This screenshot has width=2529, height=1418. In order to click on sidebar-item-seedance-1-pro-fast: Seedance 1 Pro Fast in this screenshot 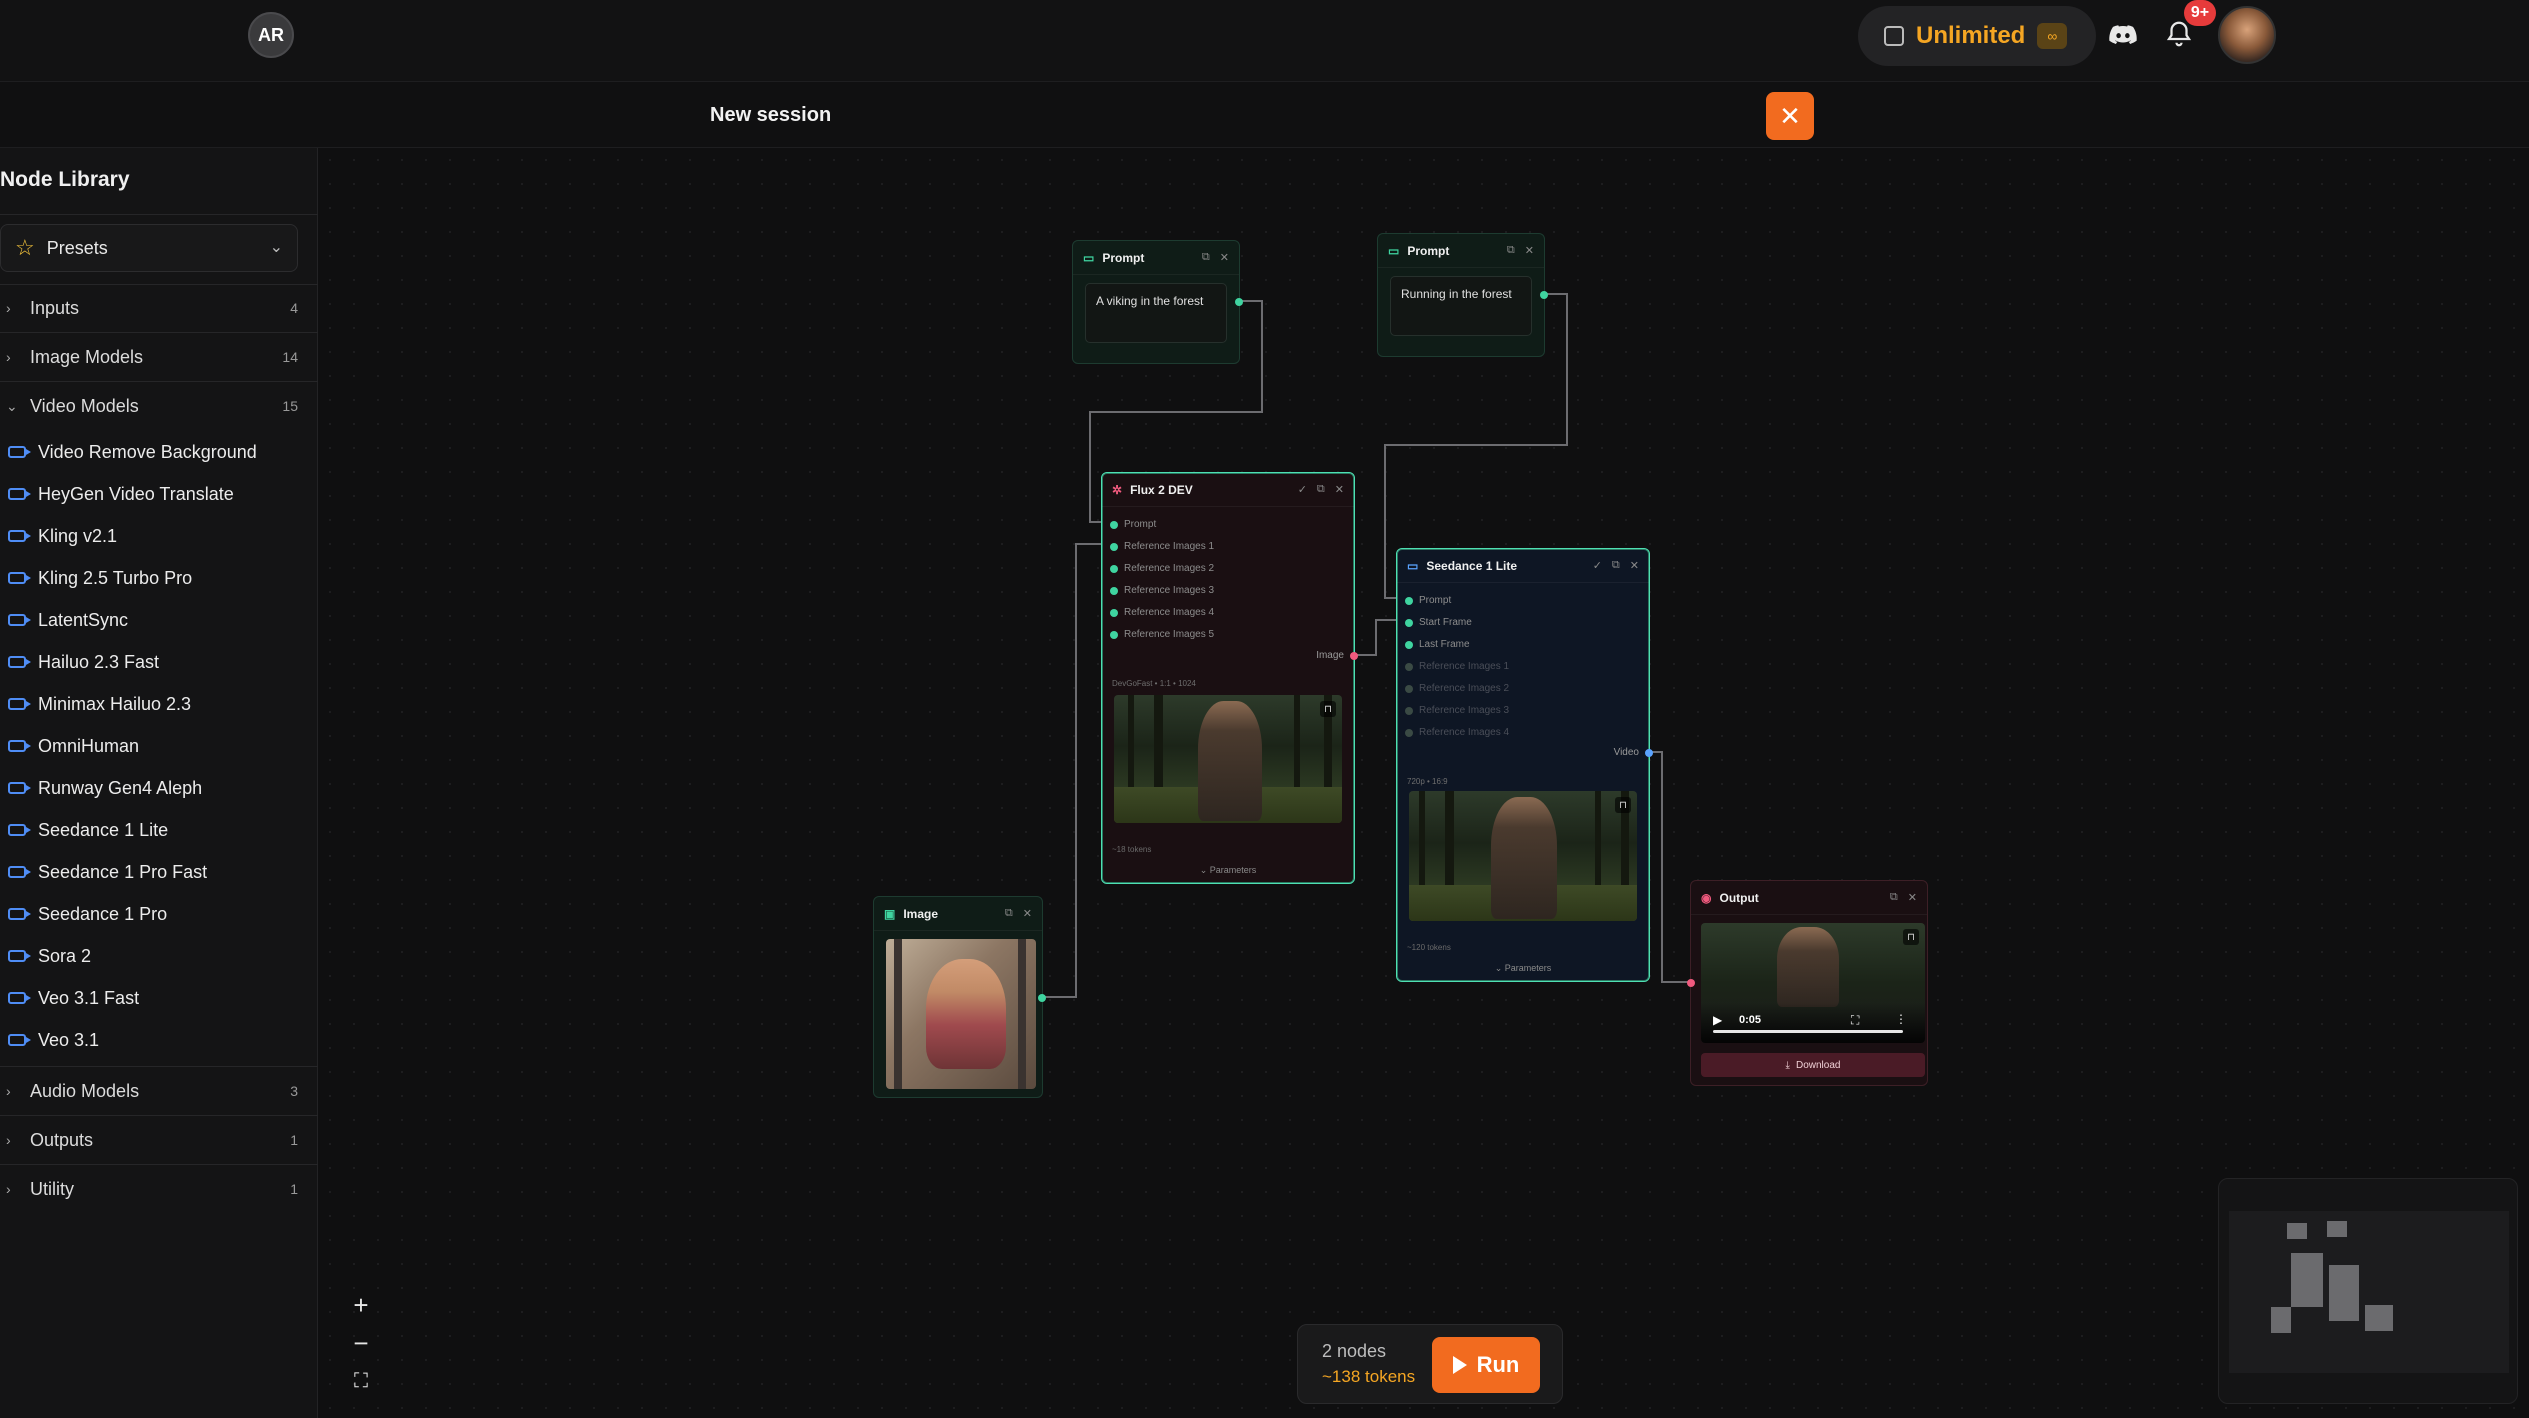, I will do `click(155, 872)`.